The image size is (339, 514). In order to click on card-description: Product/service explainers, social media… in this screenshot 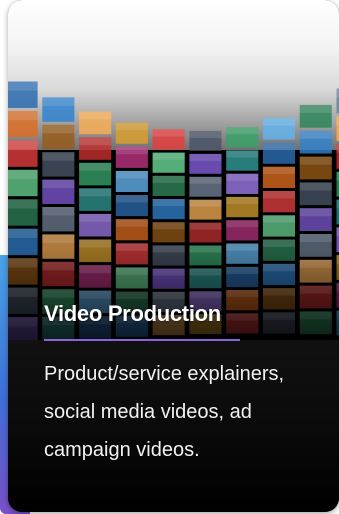, I will do `click(164, 412)`.